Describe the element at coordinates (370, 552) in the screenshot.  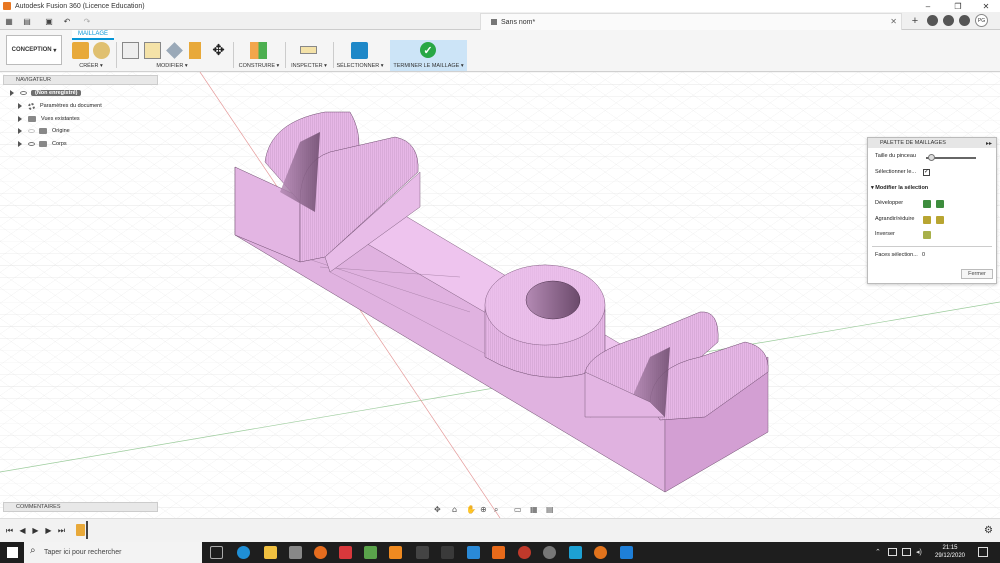
I see `app-green-icon` at that location.